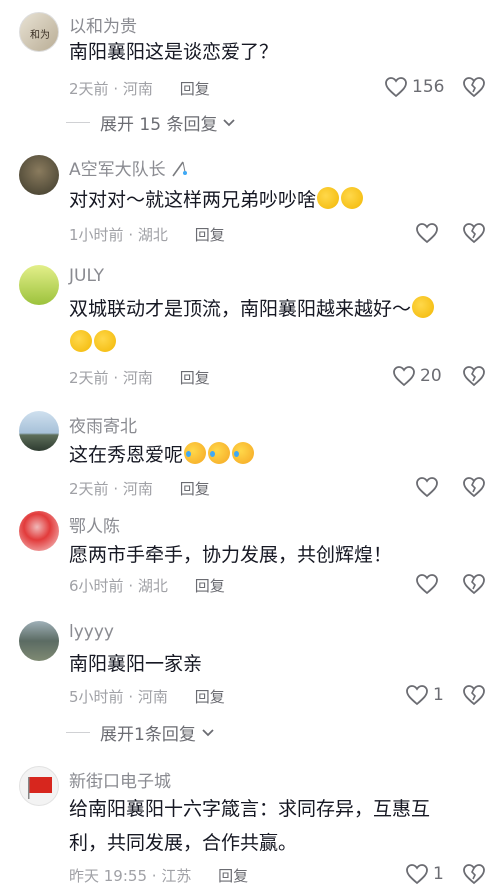 The image size is (500, 895). I want to click on expand-replies-label: 展开1条回复, so click(148, 735).